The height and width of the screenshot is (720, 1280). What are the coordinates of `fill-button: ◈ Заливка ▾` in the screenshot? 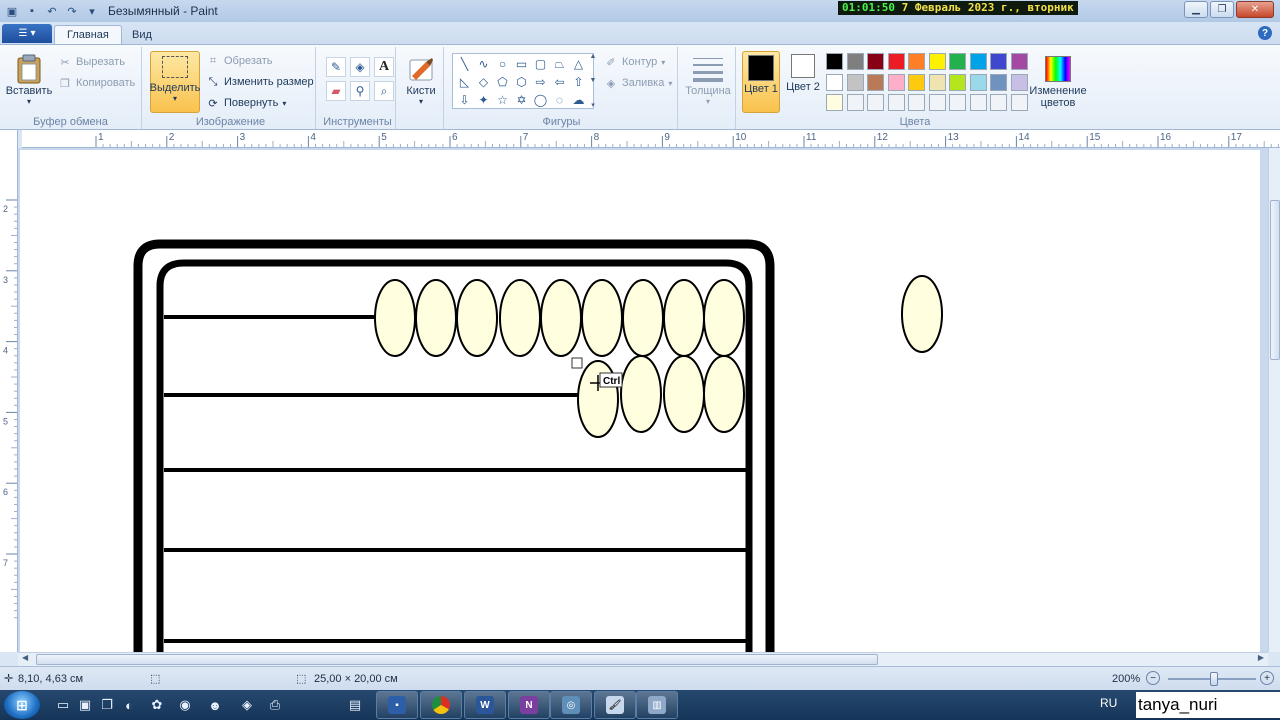 It's located at (638, 83).